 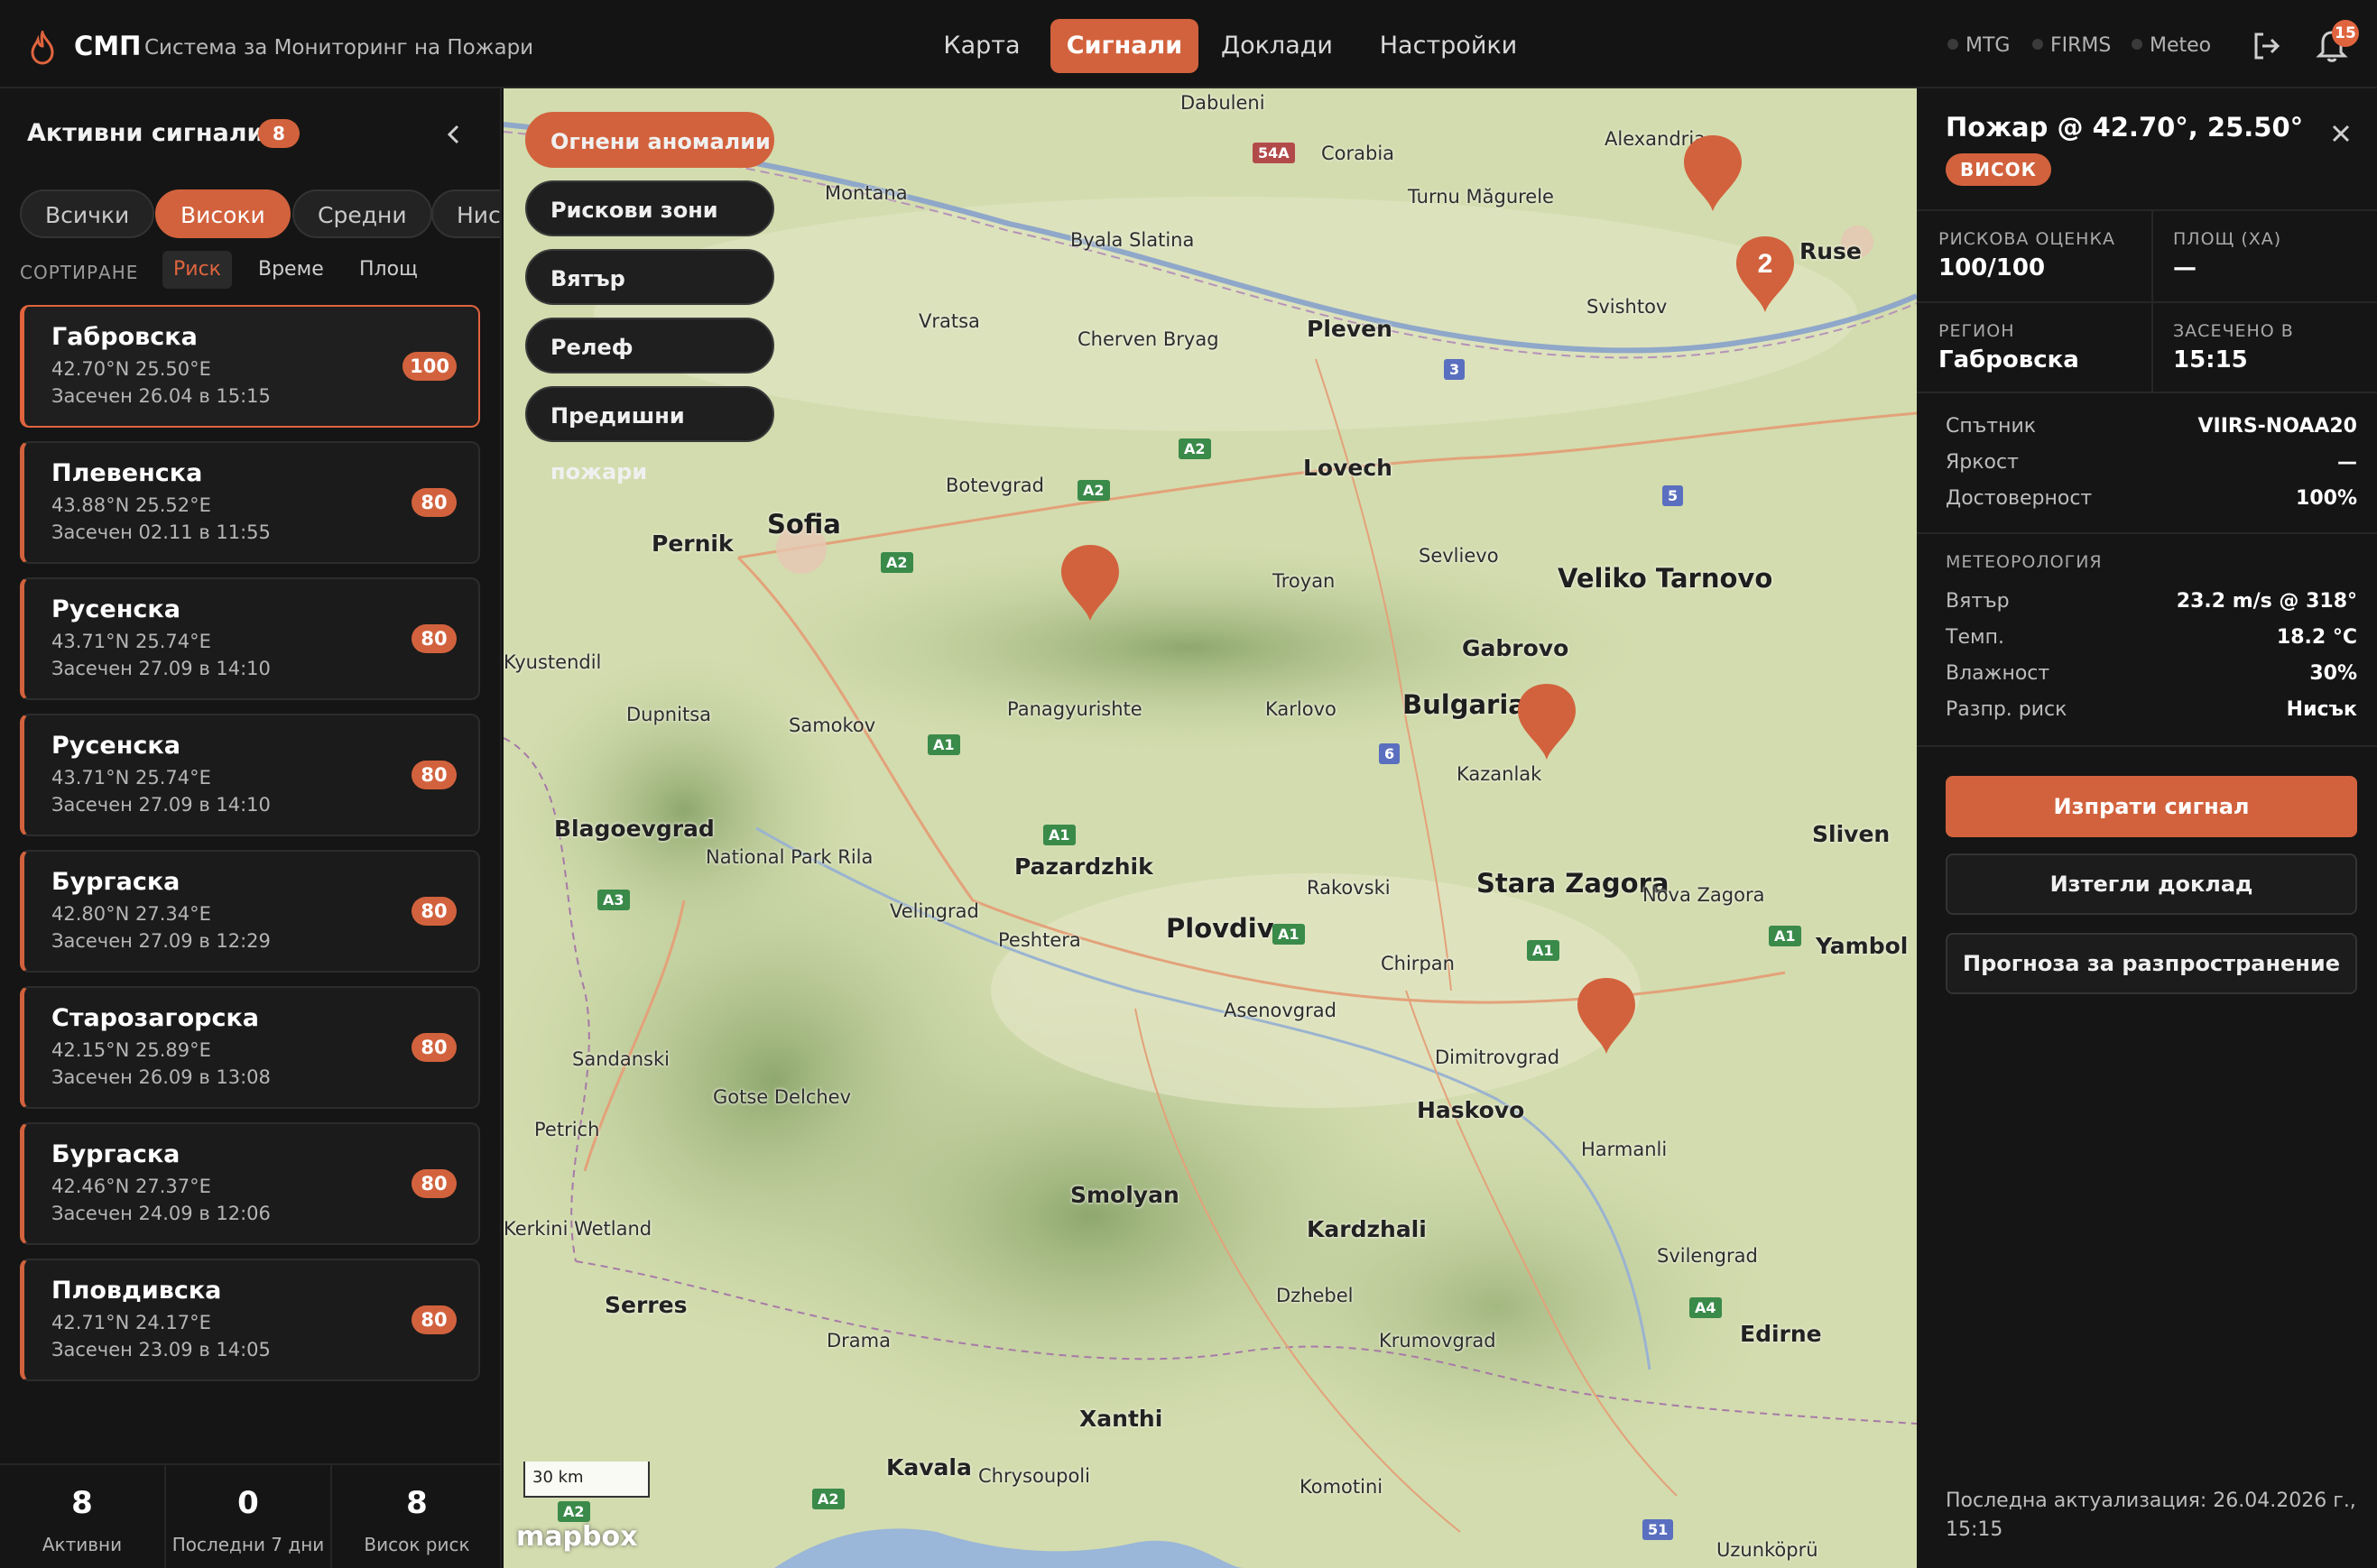 What do you see at coordinates (2347, 462) in the screenshot?
I see `detail-value: —` at bounding box center [2347, 462].